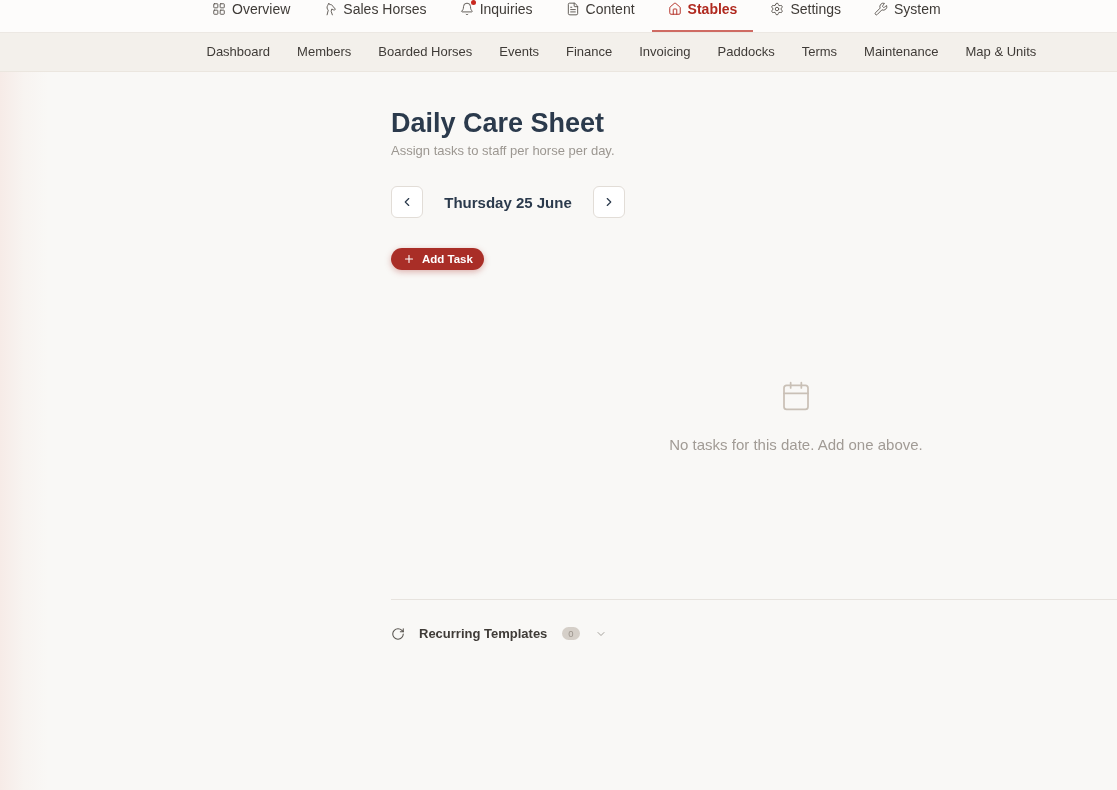 The image size is (1117, 790). Describe the element at coordinates (901, 52) in the screenshot. I see `sub-nav-link: Maintenance` at that location.